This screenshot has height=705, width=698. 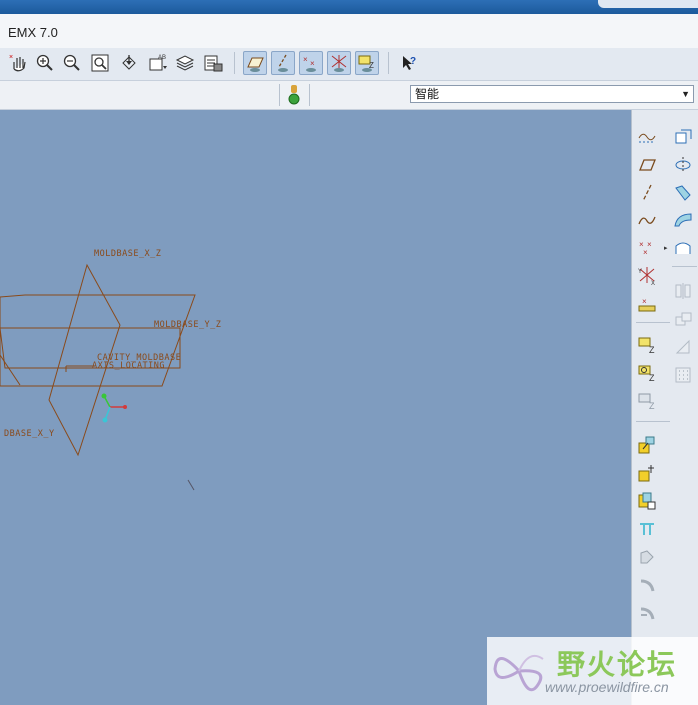 I want to click on watermark-url: www.proewildfire.cn, so click(x=607, y=687).